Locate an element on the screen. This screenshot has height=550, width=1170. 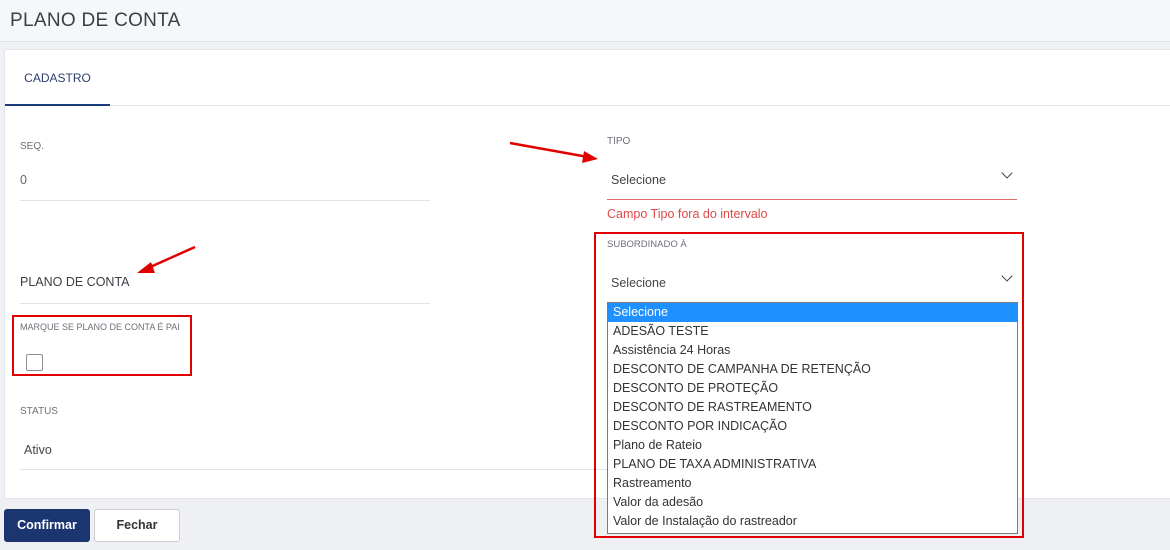
tab-cadastro: CADASTRO is located at coordinates (57, 78).